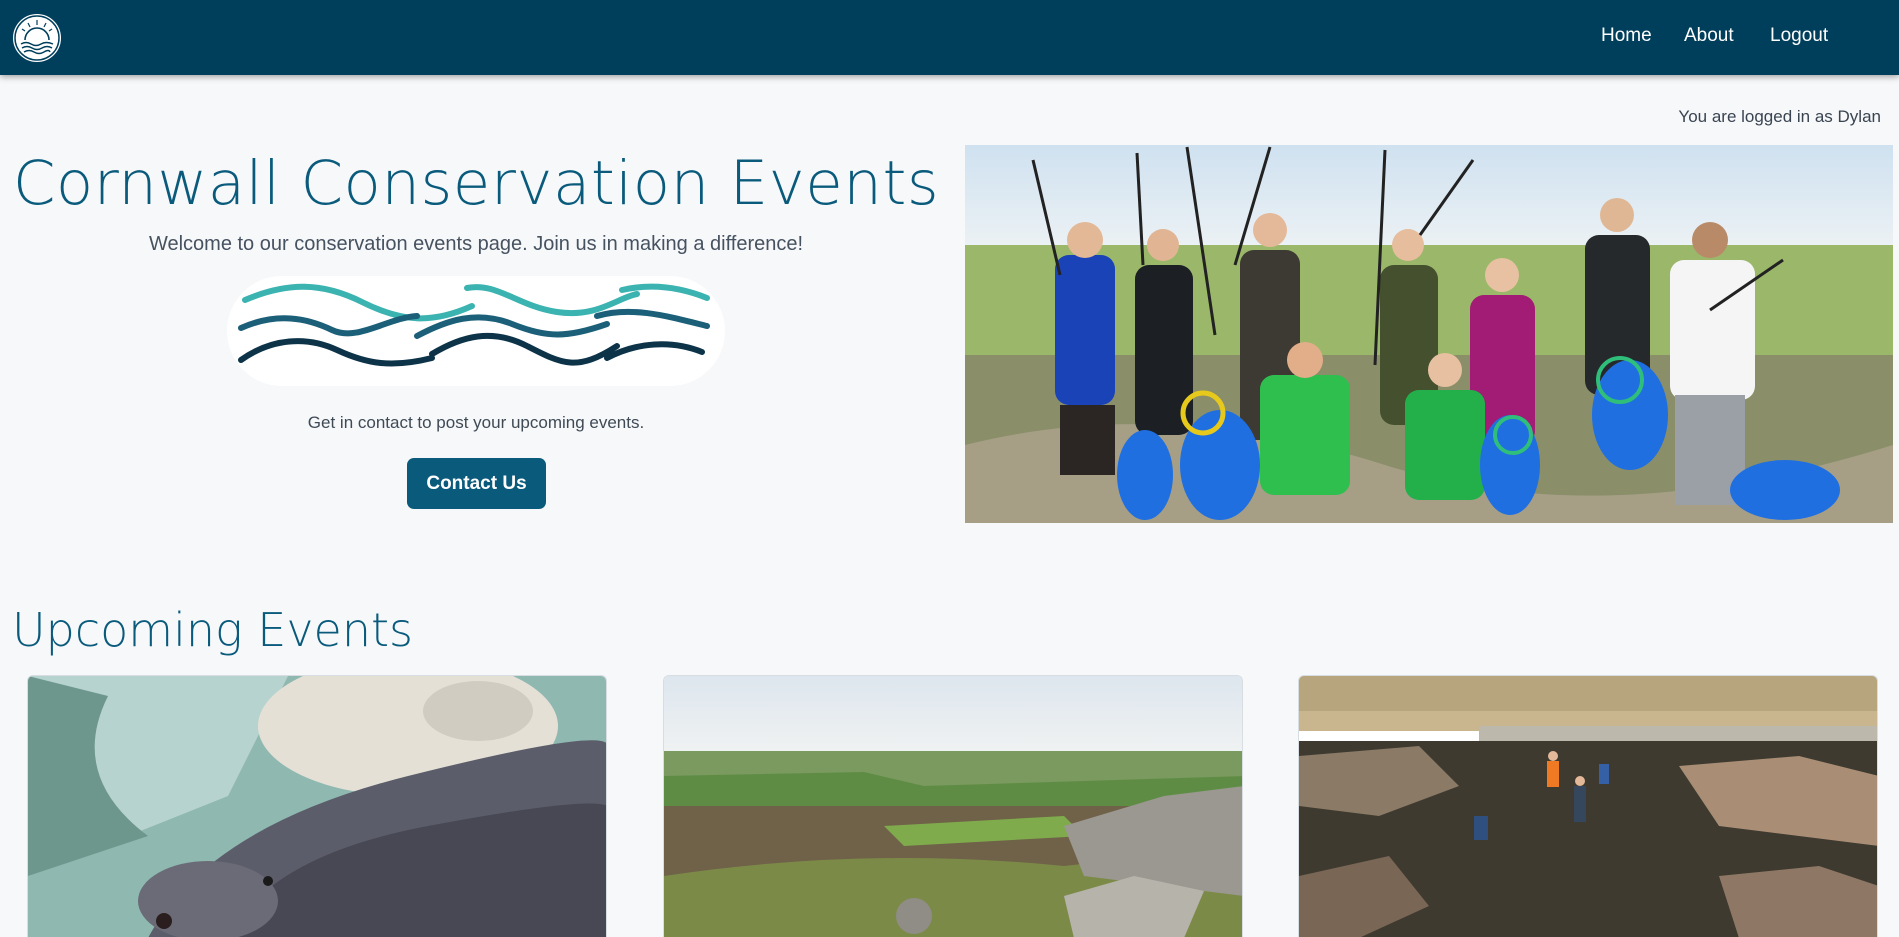  Describe the element at coordinates (1799, 36) in the screenshot. I see `nav-logout-link: Logout` at that location.